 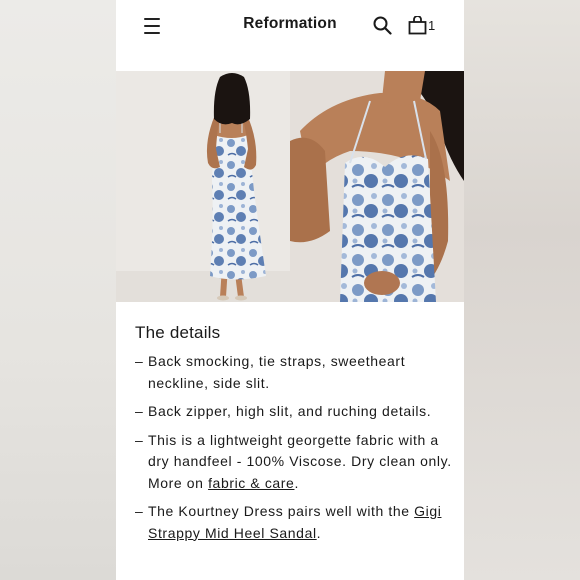 What do you see at coordinates (178, 332) in the screenshot?
I see `details-heading: The details` at bounding box center [178, 332].